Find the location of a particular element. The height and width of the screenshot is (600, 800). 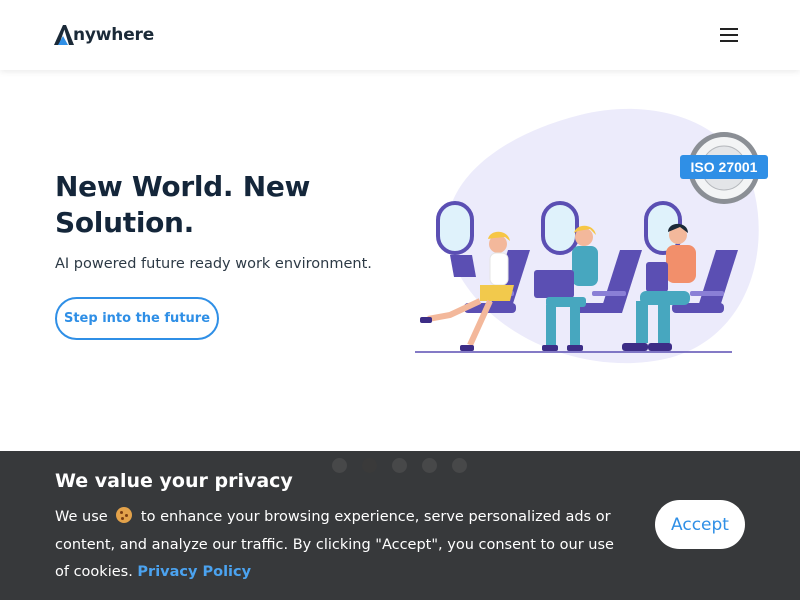

accept-button: Accept is located at coordinates (700, 524).